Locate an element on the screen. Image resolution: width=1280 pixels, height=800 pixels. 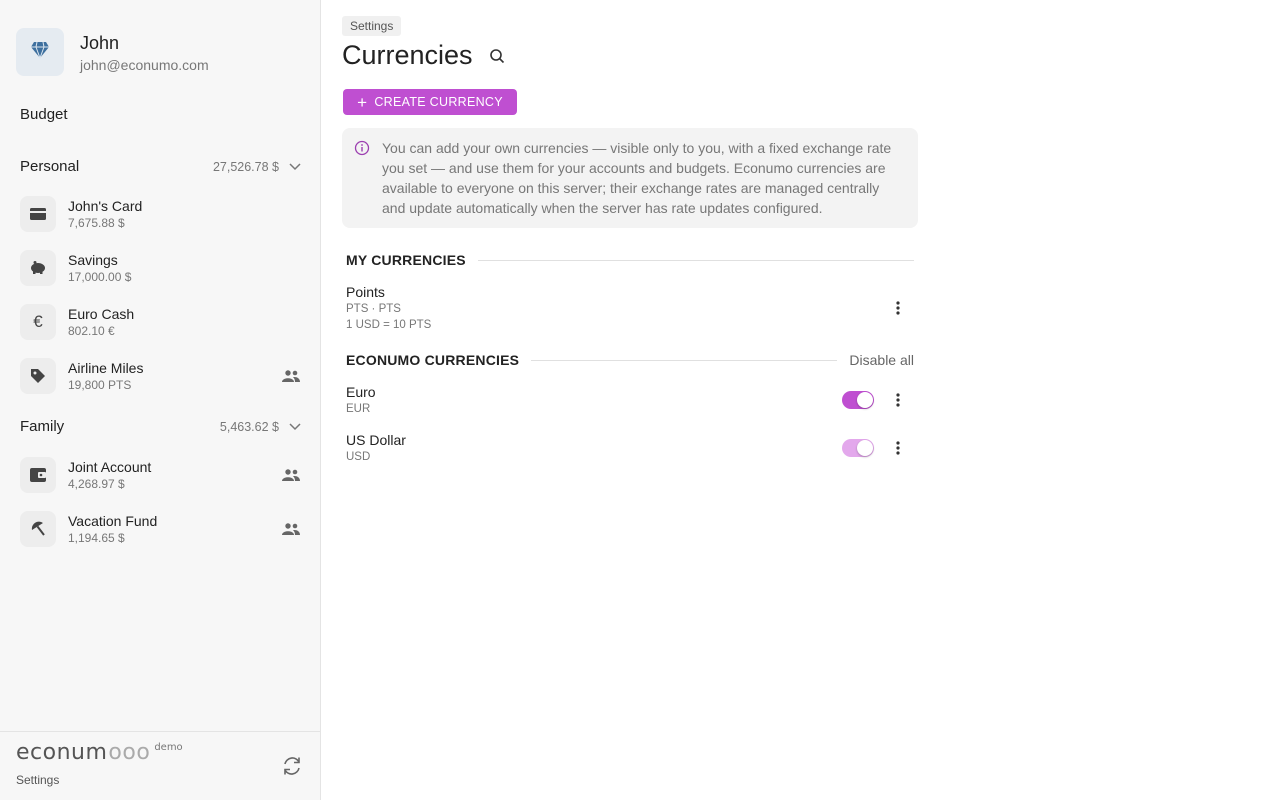
econumo-logo: econum ooo demo is located at coordinates (99, 752).